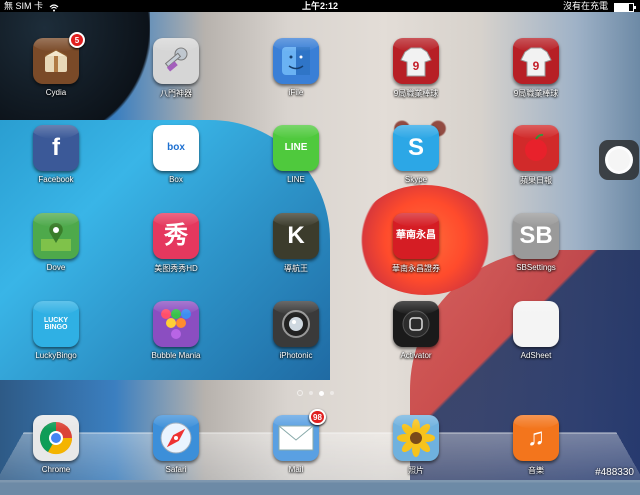 This screenshot has height=495, width=640. What do you see at coordinates (416, 148) in the screenshot?
I see `skype-icon: S` at bounding box center [416, 148].